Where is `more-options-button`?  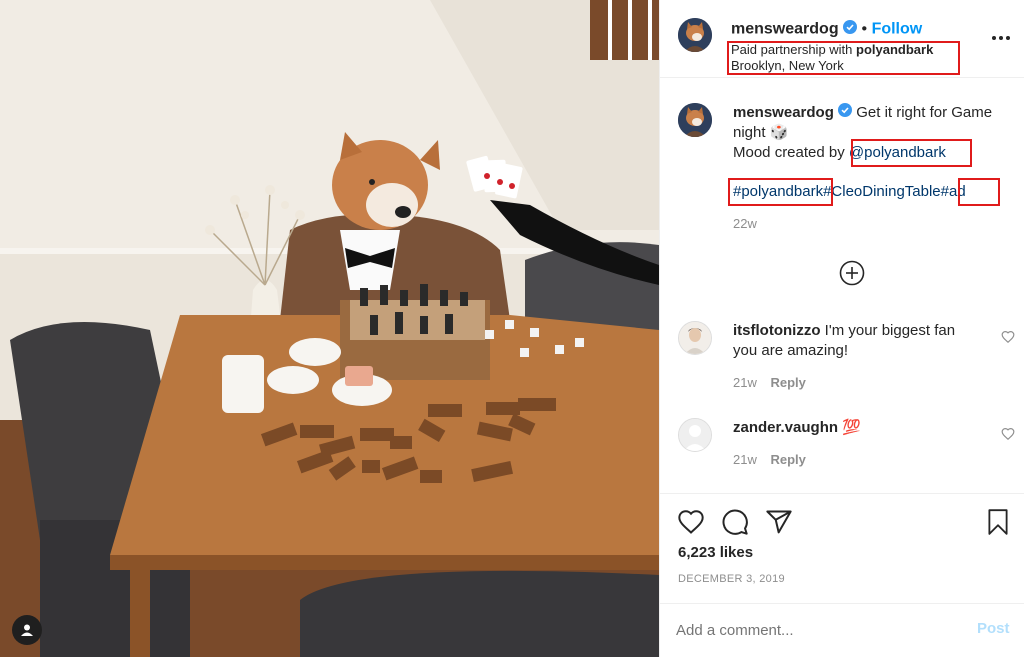
more-options-button is located at coordinates (1001, 38).